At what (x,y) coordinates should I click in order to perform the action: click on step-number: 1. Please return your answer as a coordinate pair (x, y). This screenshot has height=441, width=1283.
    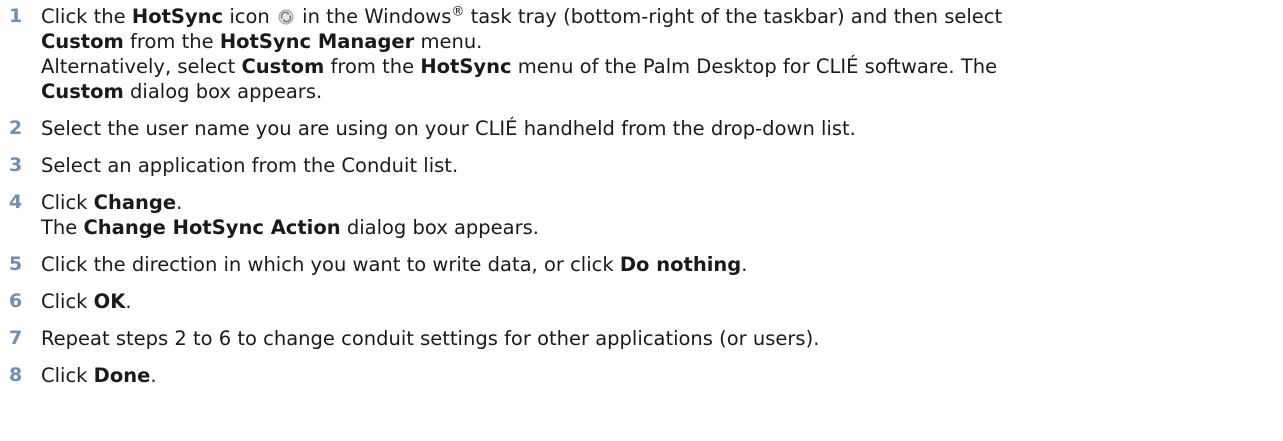
    Looking at the image, I should click on (16, 16).